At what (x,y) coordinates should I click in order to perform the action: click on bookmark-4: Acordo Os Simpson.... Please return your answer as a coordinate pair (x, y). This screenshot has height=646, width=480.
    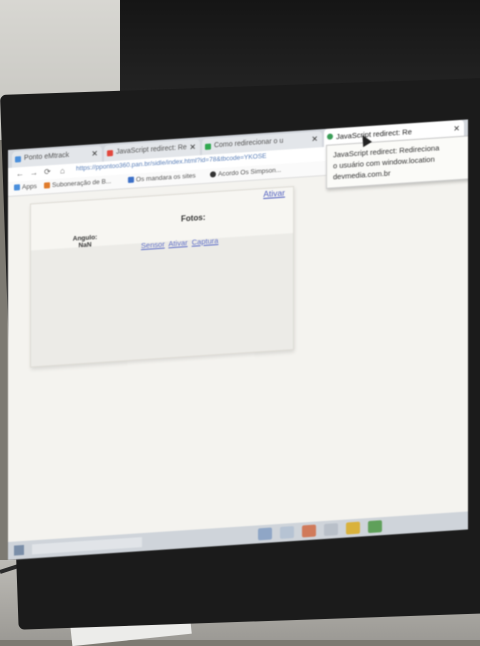
    Looking at the image, I should click on (245, 173).